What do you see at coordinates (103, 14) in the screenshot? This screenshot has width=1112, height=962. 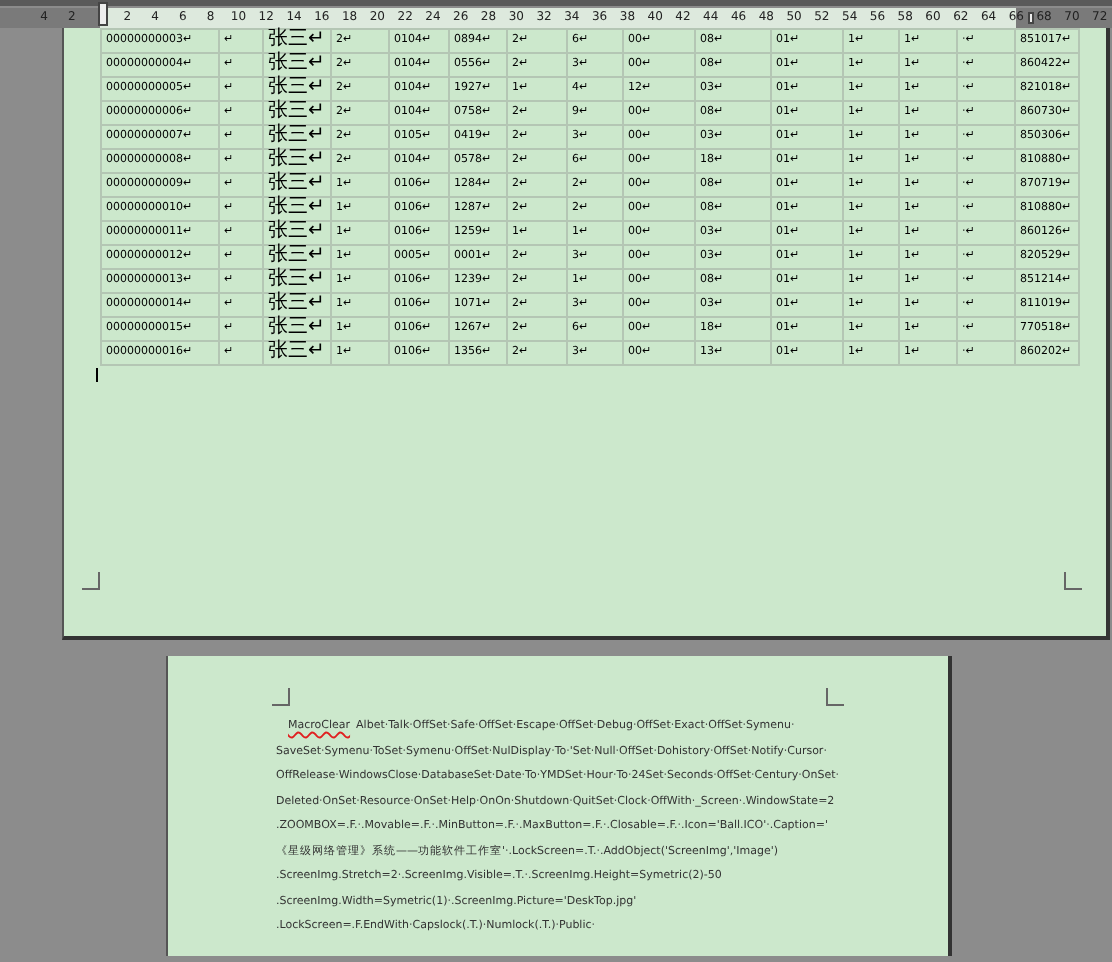 I see `indent-marker-icon` at bounding box center [103, 14].